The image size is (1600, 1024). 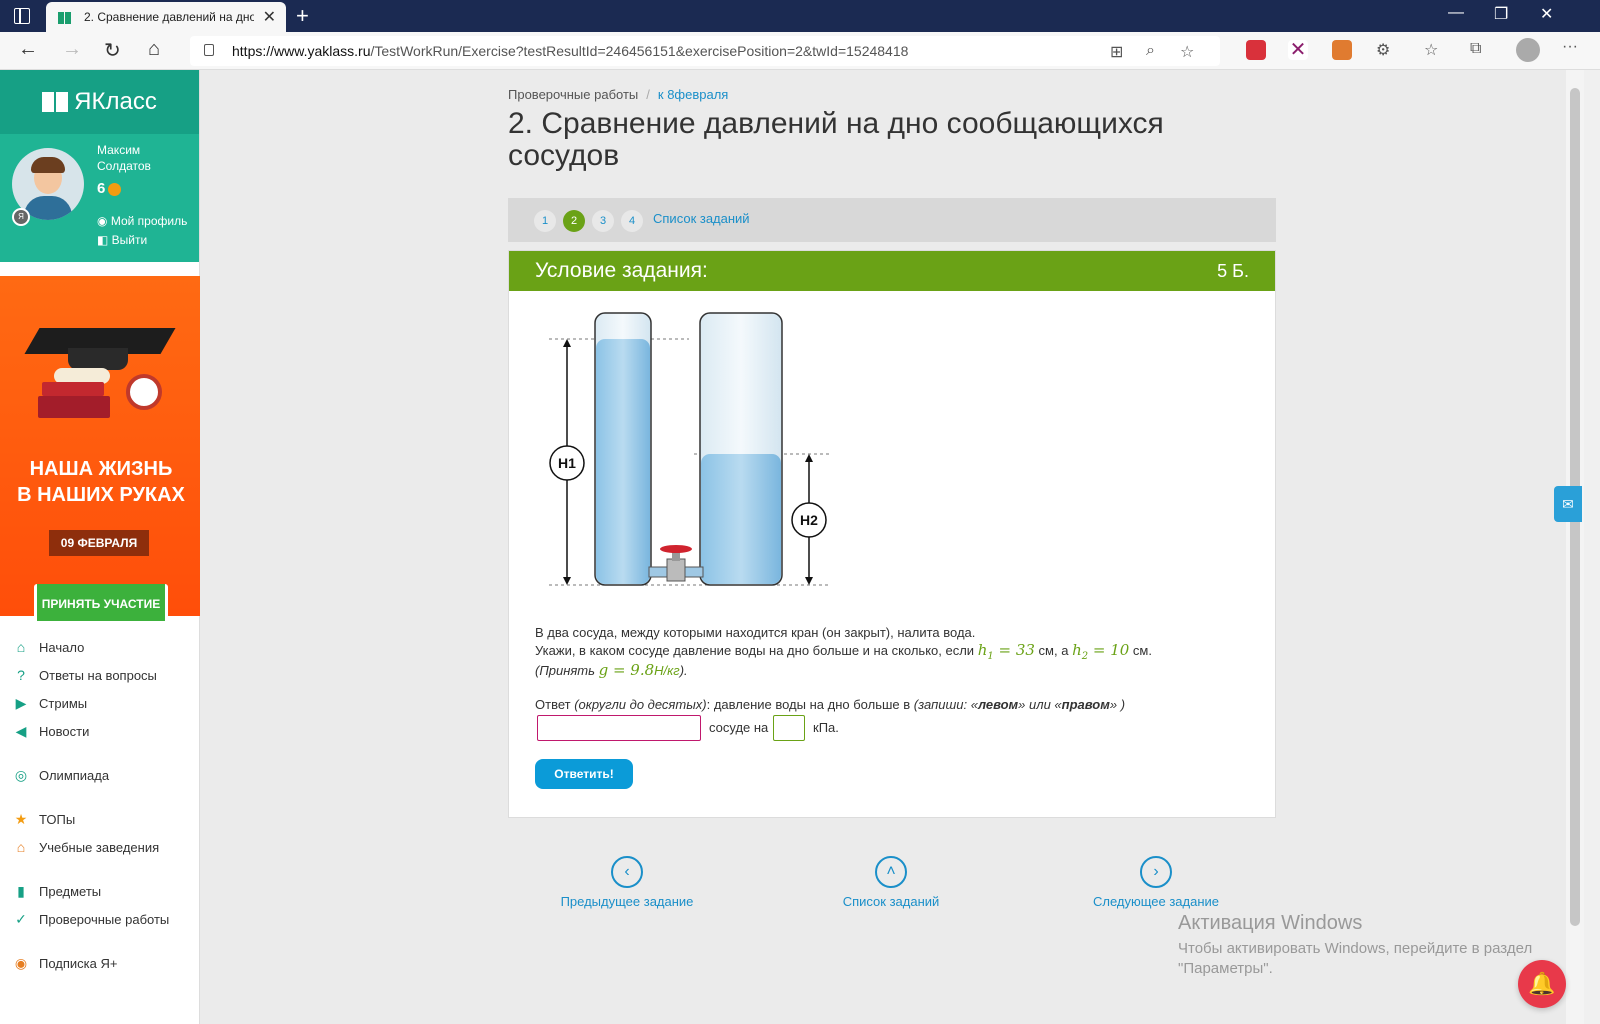 I want to click on collections-icon: ⧉, so click(x=1475, y=49).